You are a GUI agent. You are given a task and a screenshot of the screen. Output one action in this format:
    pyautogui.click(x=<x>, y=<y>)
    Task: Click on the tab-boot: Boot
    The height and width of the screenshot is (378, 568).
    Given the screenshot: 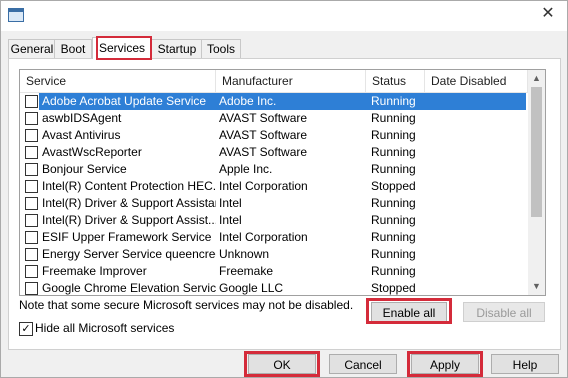 What is the action you would take?
    pyautogui.click(x=73, y=48)
    